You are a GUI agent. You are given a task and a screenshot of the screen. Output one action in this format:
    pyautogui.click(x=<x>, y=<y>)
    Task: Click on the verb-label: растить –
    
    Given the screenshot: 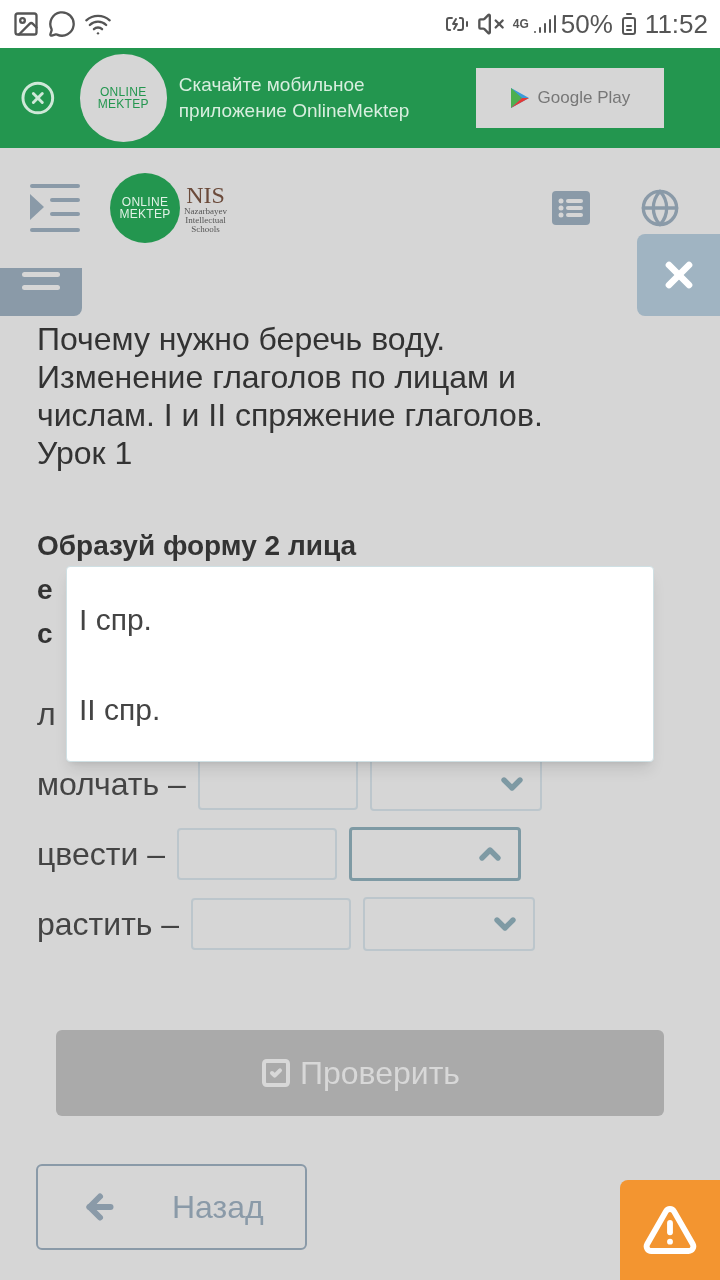 What is the action you would take?
    pyautogui.click(x=108, y=924)
    